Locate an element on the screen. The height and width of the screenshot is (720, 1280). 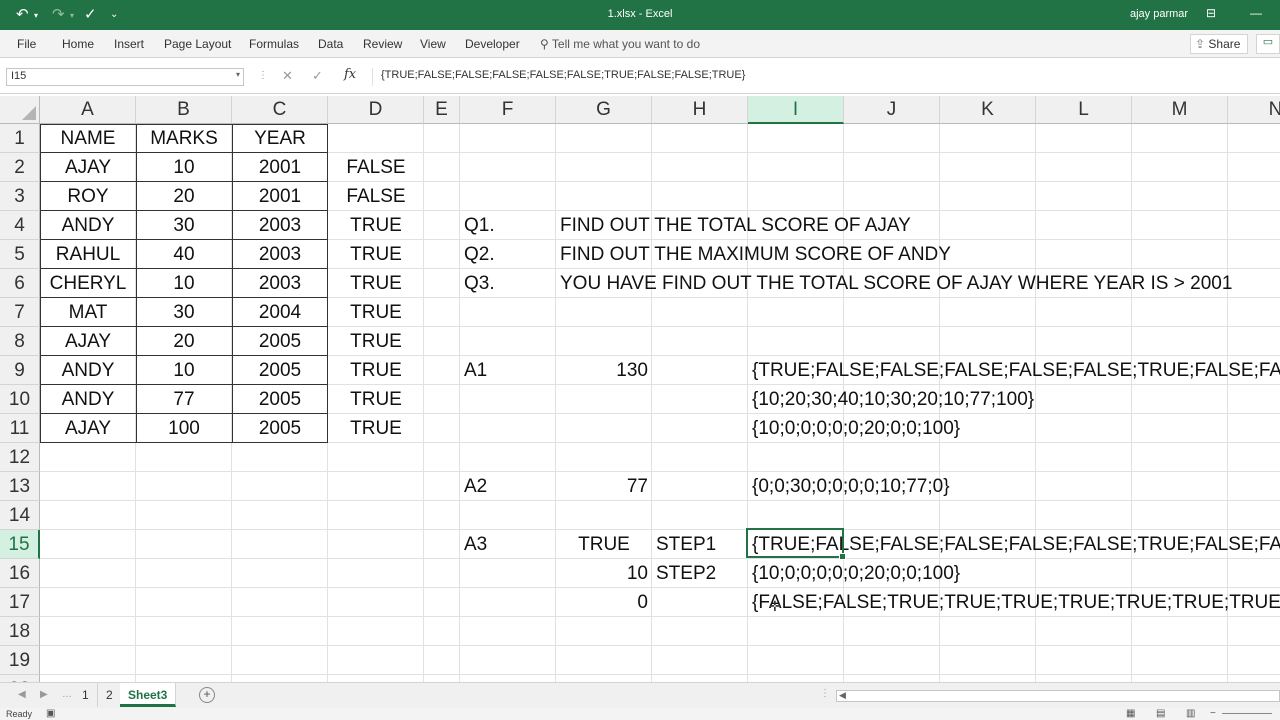
cell-i10: {10;20;30;40;10;30;20;10;77;100} is located at coordinates (1014, 399).